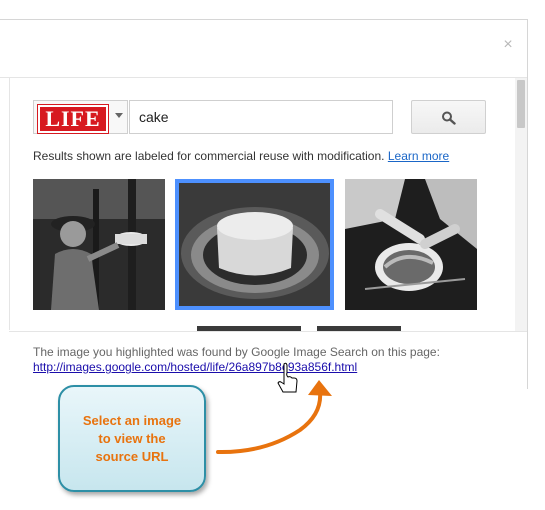  I want to click on callout-line-1: Select an image, so click(132, 420).